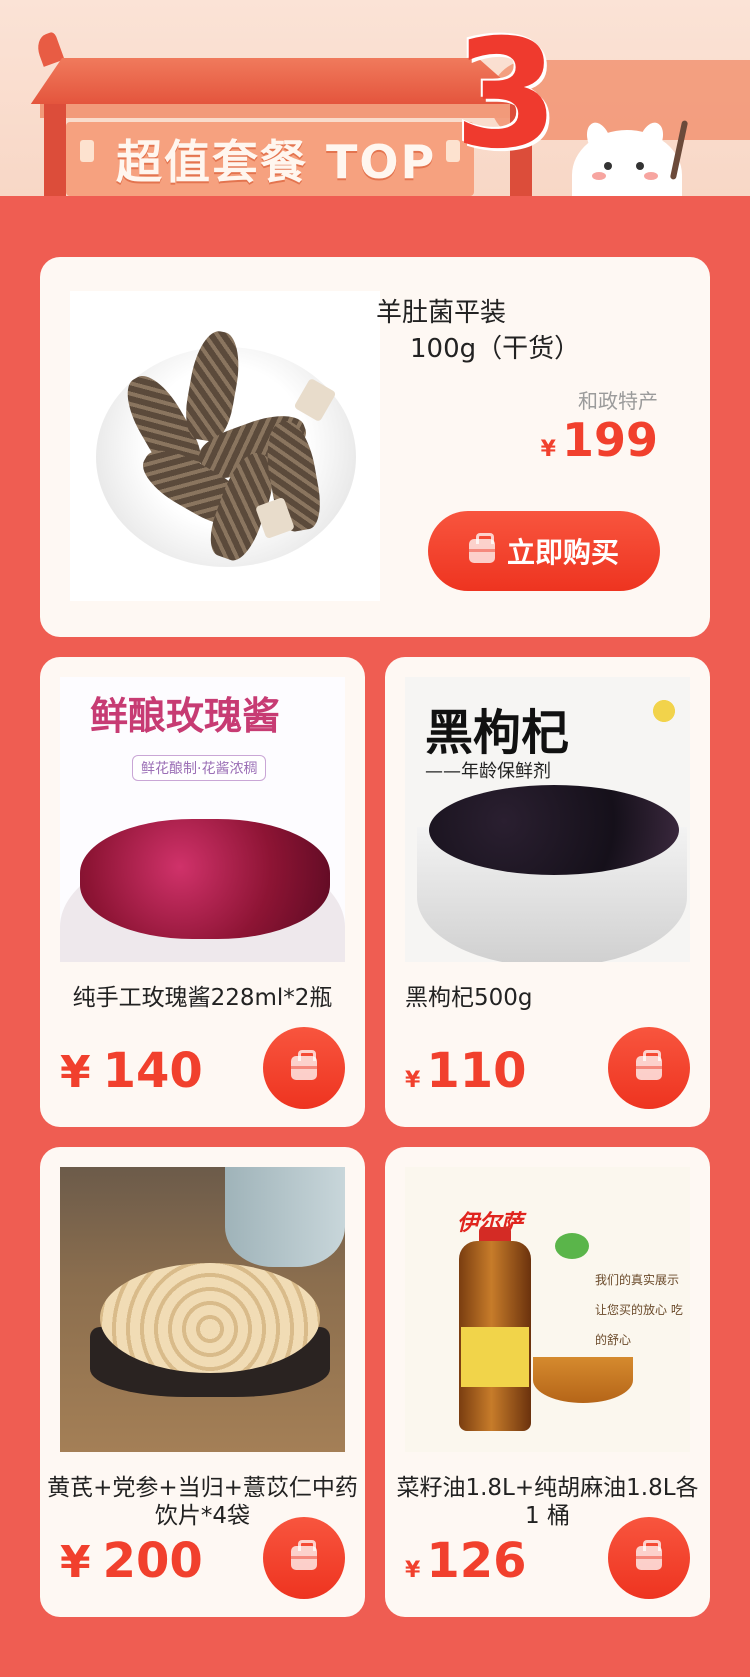 This screenshot has height=1677, width=750. Describe the element at coordinates (547, 1309) in the screenshot. I see `cooking-oil-image: 伊尔萨 我们的真实展示 让您买的放心 吃的舒心` at that location.